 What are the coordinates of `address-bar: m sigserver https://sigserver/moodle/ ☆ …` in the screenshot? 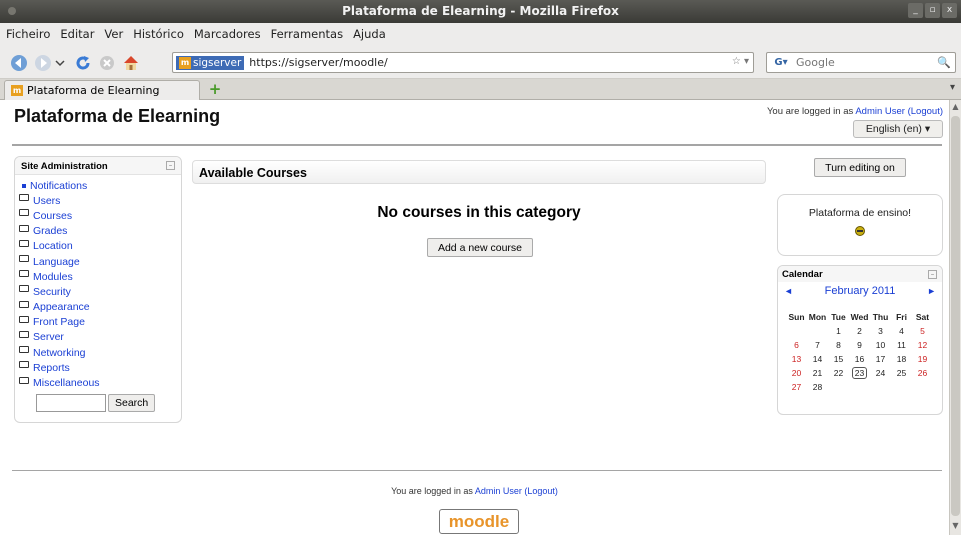 It's located at (463, 62).